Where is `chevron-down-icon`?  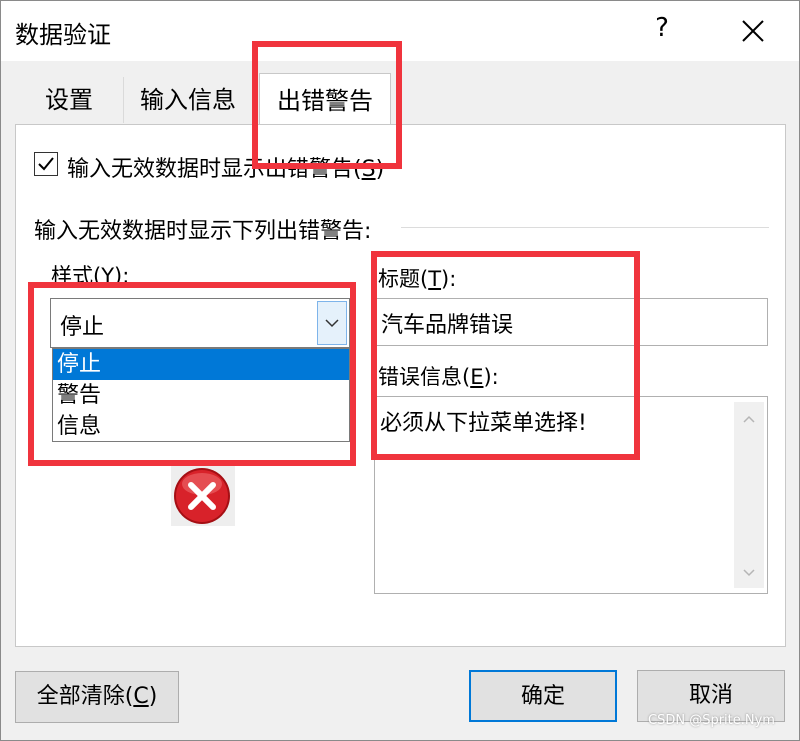 chevron-down-icon is located at coordinates (332, 323).